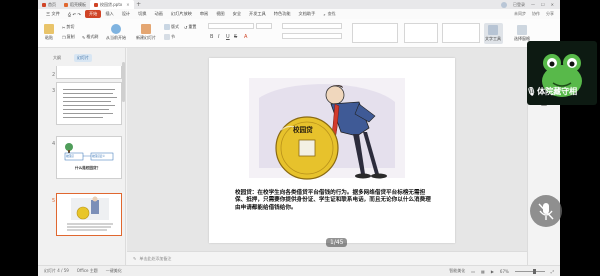  I want to click on selection-pane-icon, so click(522, 30).